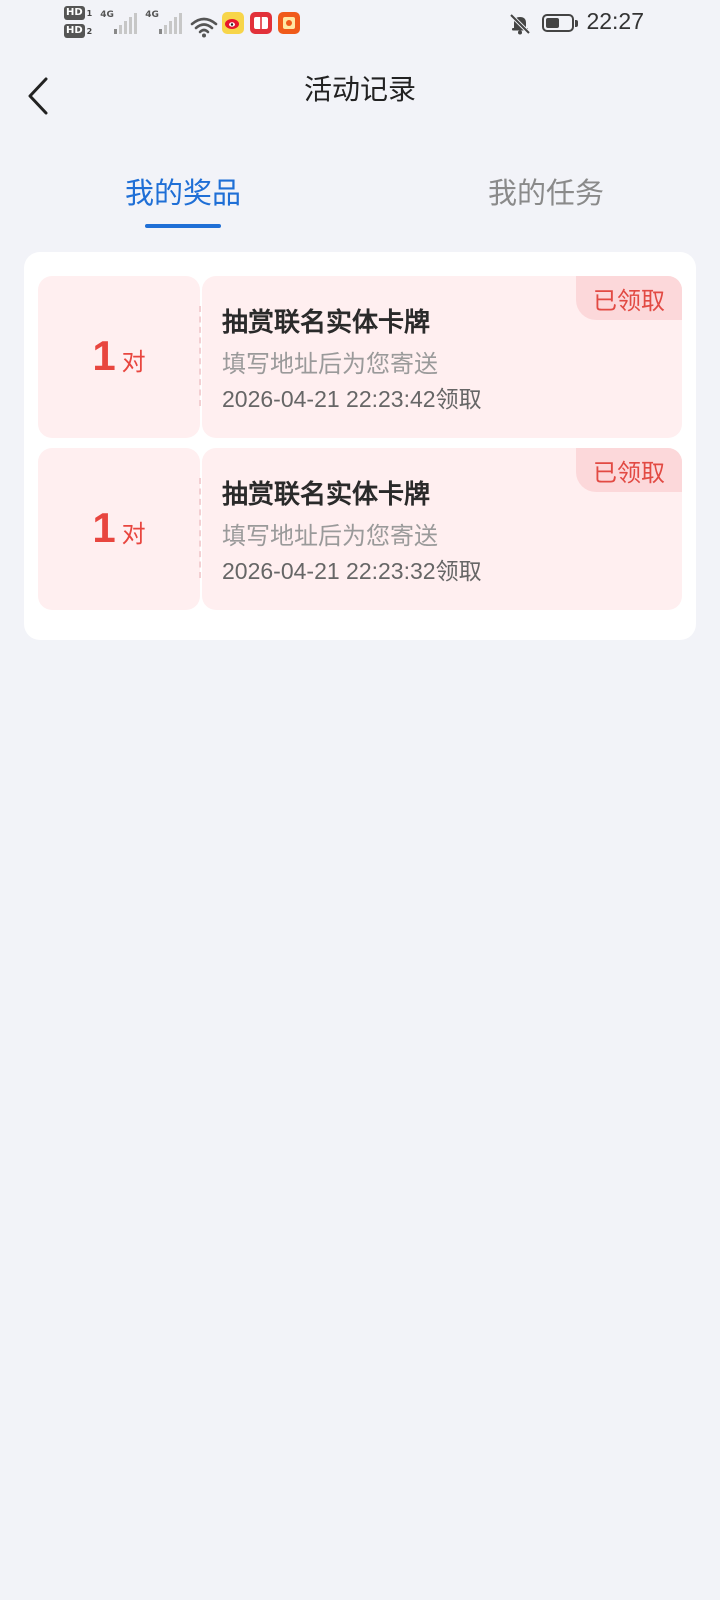  I want to click on status-left-icons: HD 1 HD 2 4G 4G, so click(185, 26).